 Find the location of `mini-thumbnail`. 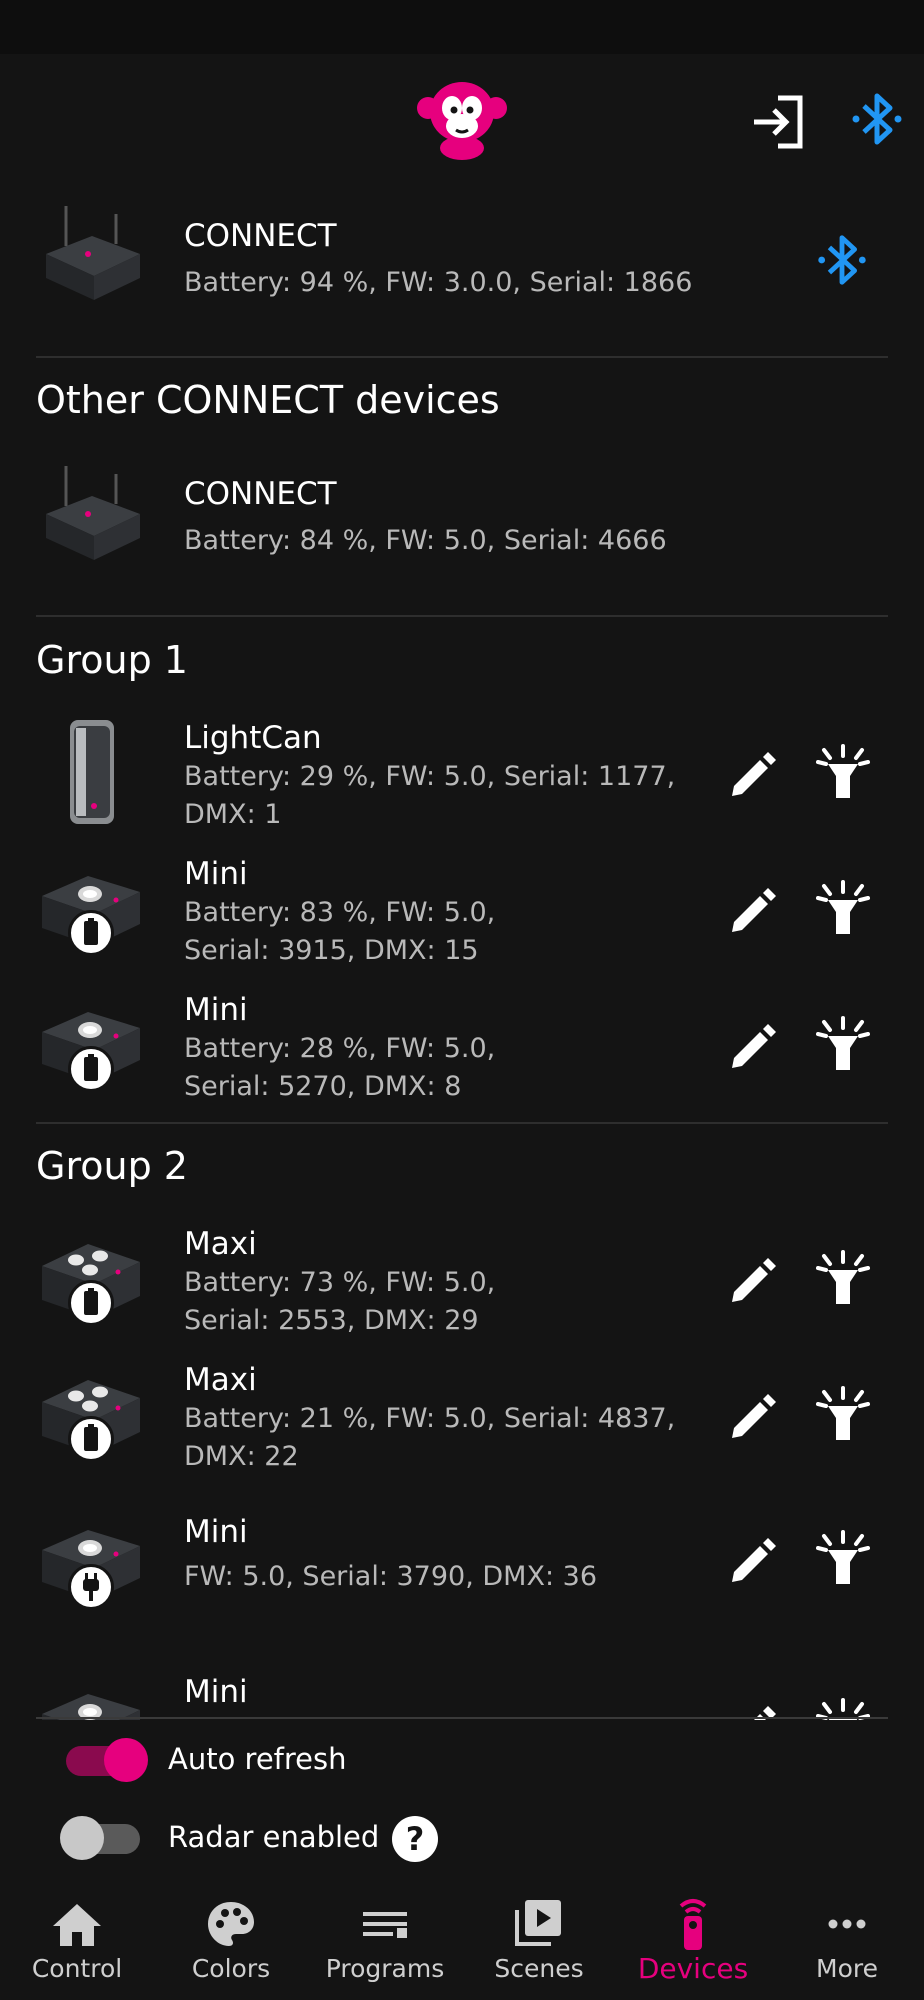

mini-thumbnail is located at coordinates (91, 1707).